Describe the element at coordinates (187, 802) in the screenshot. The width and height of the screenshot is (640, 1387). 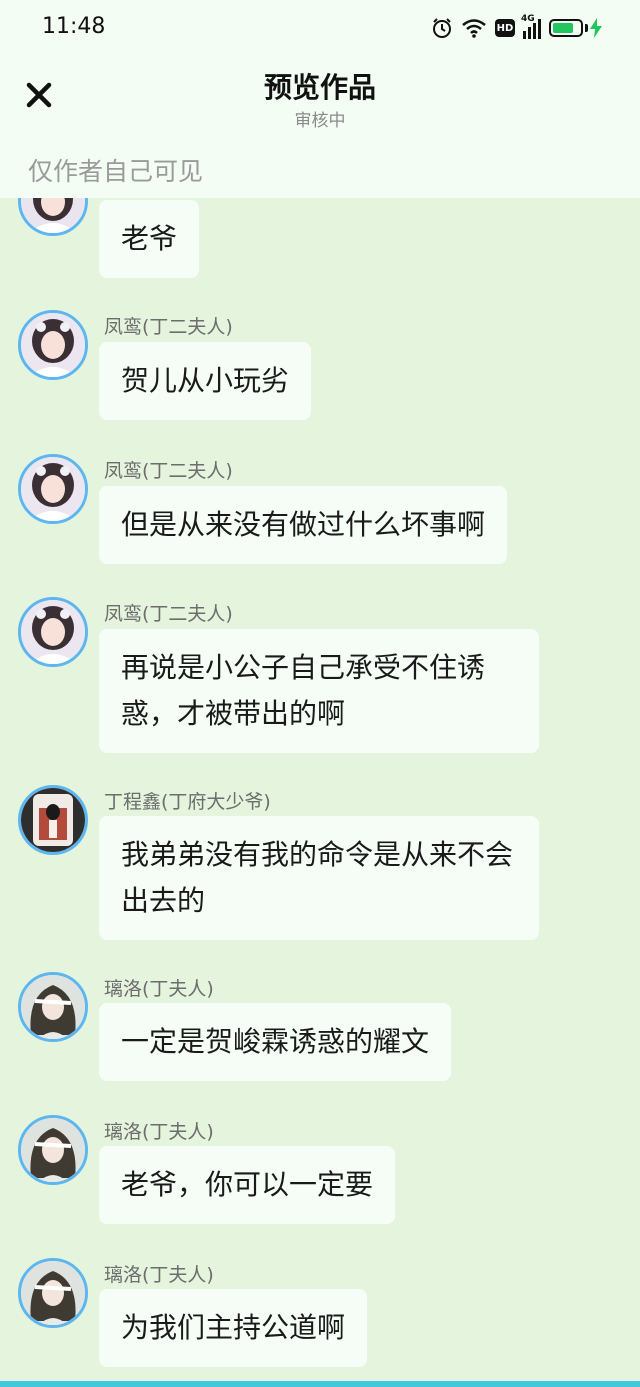
I see `sender-name: 丁程鑫(丁府大少爷)` at that location.